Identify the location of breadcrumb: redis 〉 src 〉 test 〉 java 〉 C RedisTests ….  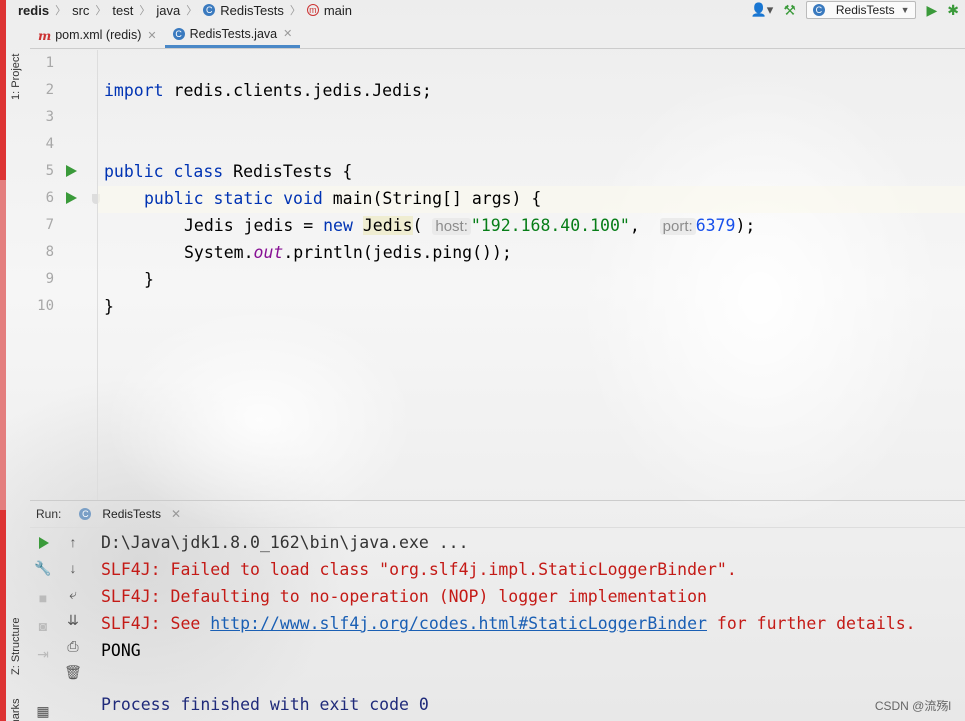
(485, 10).